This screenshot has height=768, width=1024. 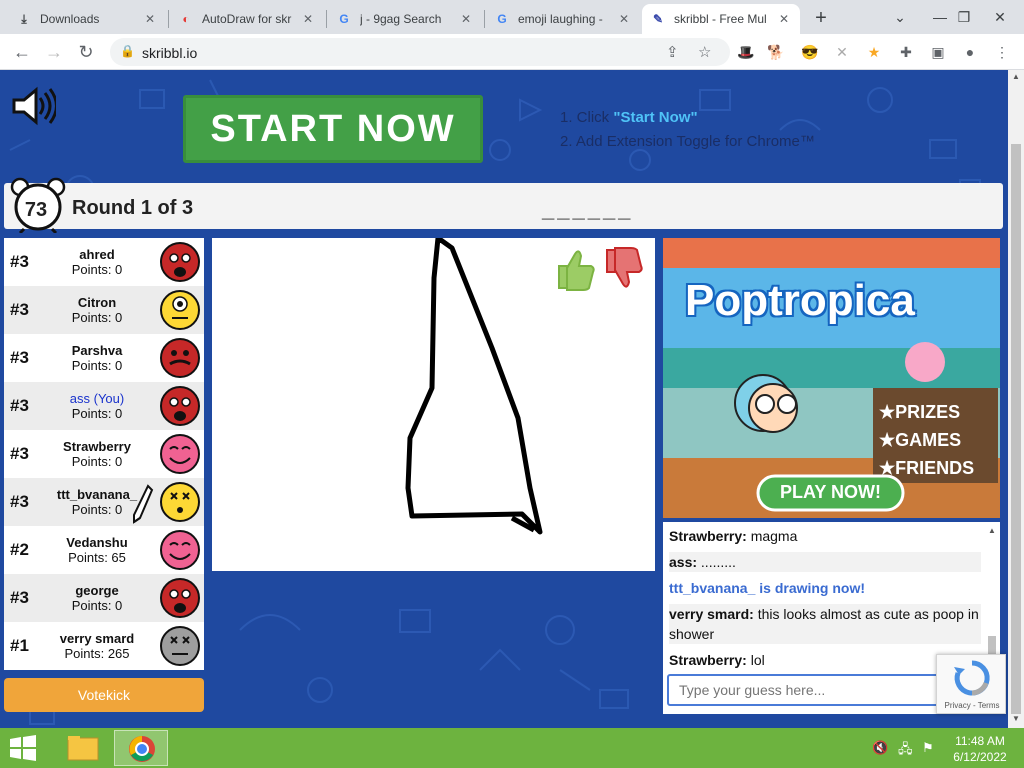 What do you see at coordinates (807, 690) in the screenshot?
I see `guess-input` at bounding box center [807, 690].